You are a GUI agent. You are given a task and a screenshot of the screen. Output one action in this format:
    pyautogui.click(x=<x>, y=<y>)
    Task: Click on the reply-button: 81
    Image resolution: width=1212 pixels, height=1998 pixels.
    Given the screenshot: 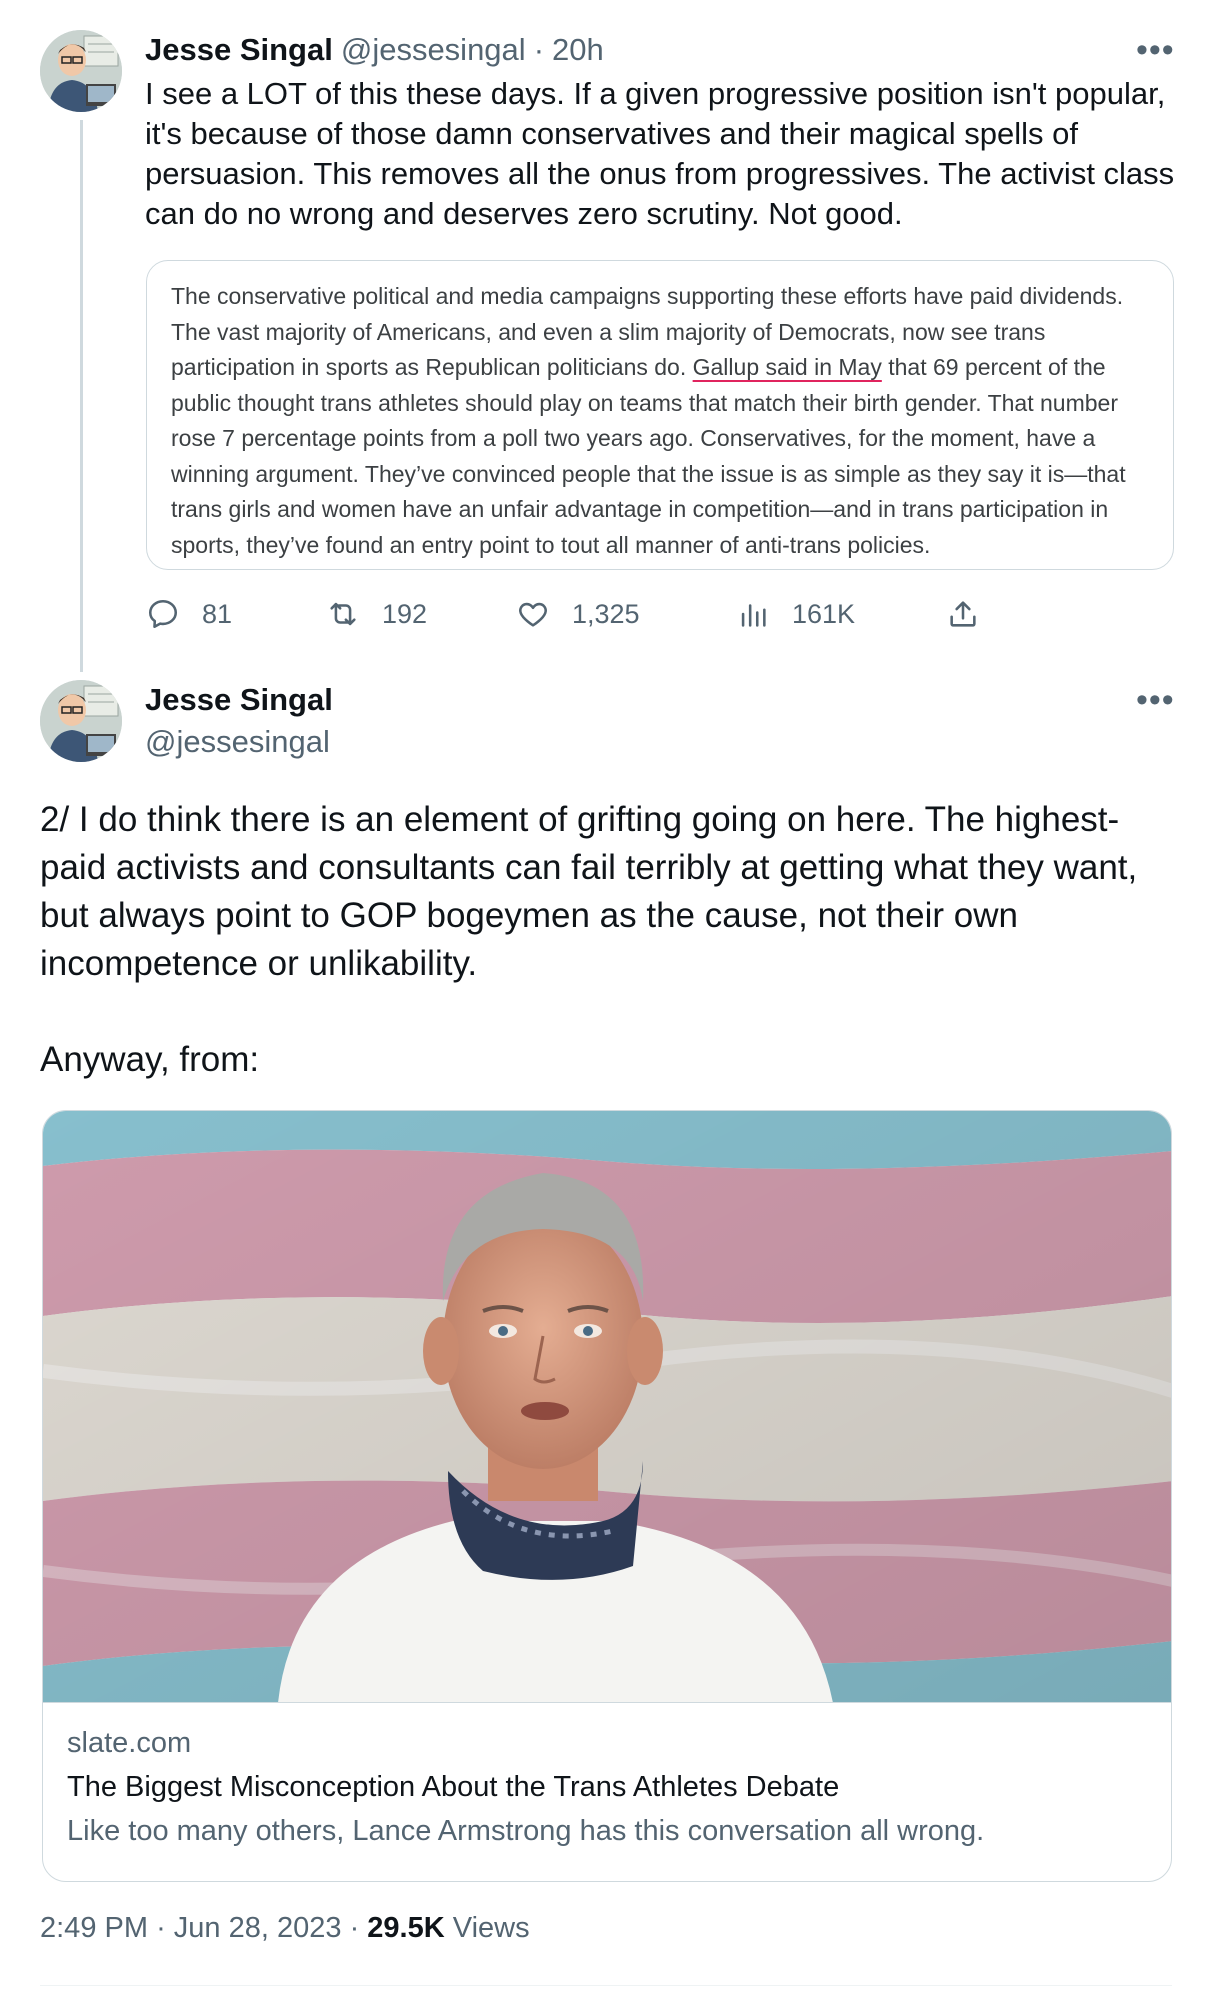 What is the action you would take?
    pyautogui.click(x=189, y=614)
    